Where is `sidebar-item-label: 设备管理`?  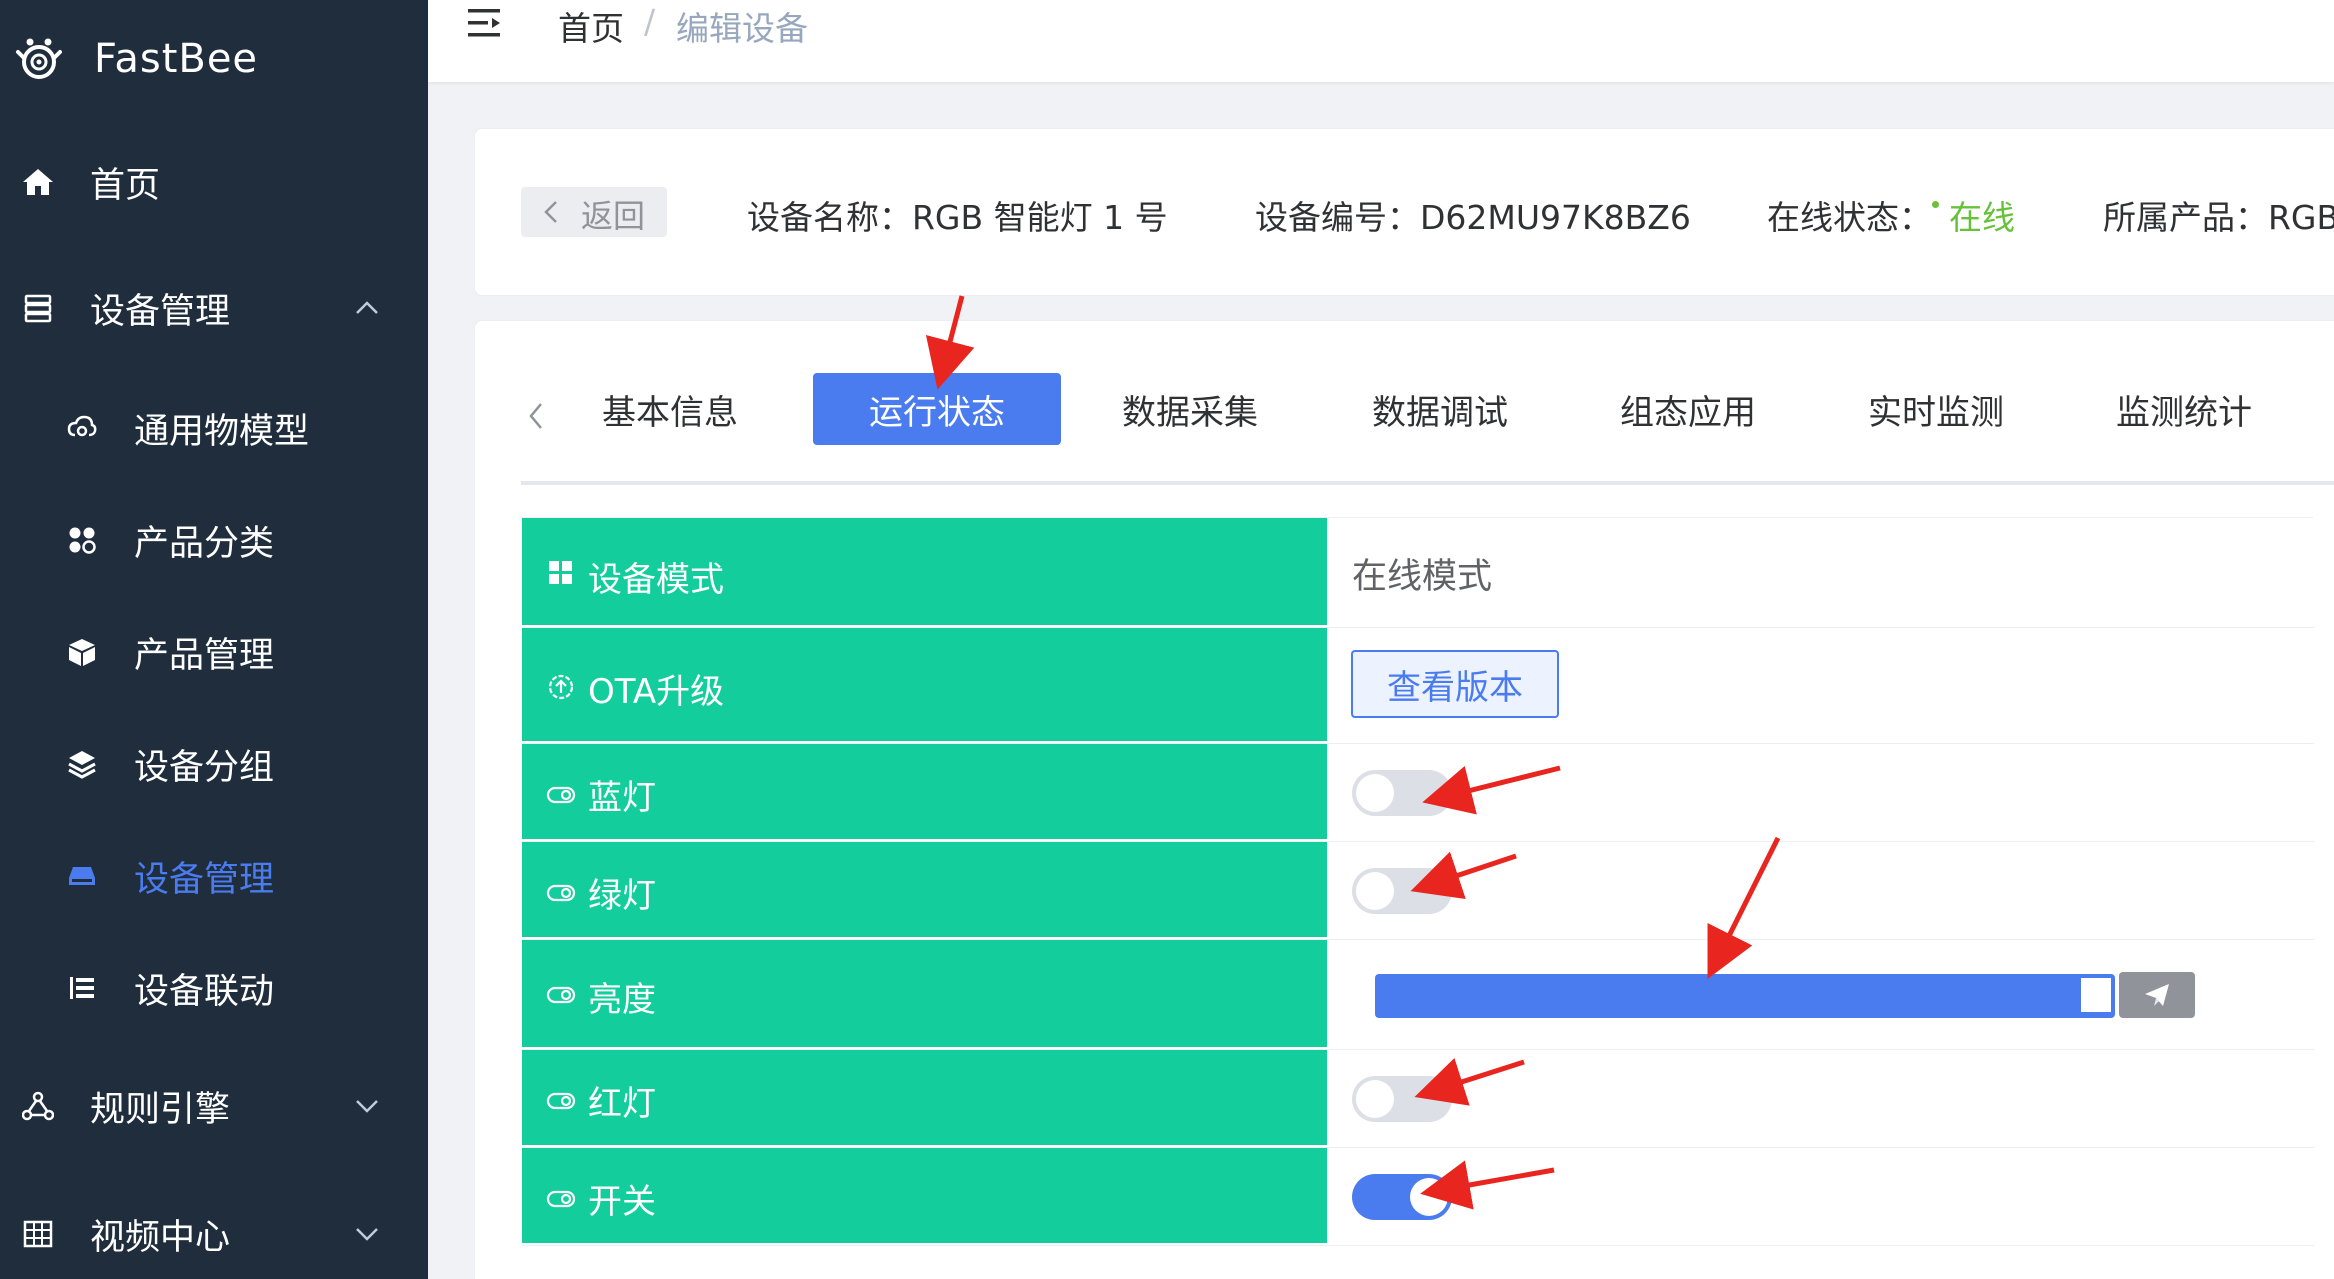
sidebar-item-label: 设备管理 is located at coordinates (160, 311).